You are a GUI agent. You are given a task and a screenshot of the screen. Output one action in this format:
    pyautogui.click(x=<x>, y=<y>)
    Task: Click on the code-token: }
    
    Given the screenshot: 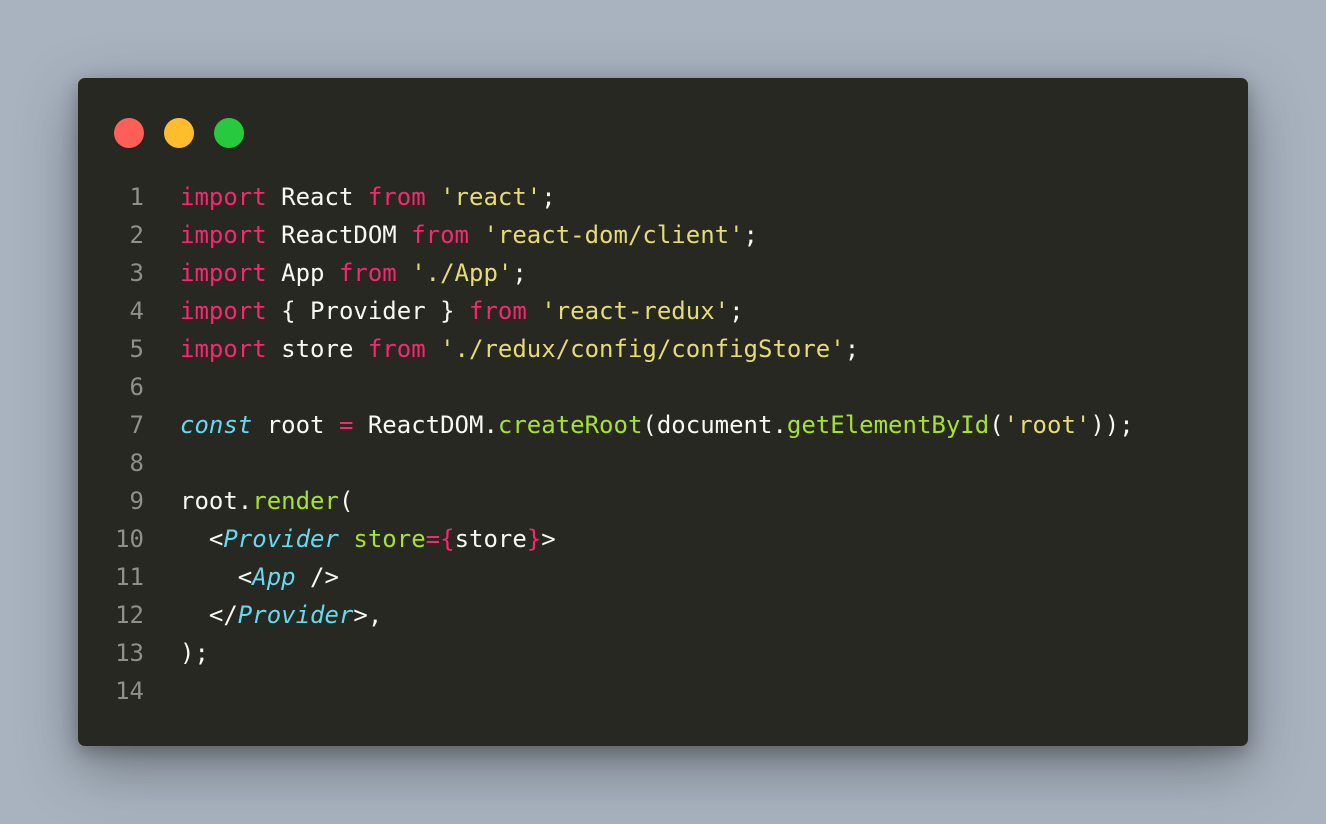 What is the action you would take?
    pyautogui.click(x=534, y=539)
    